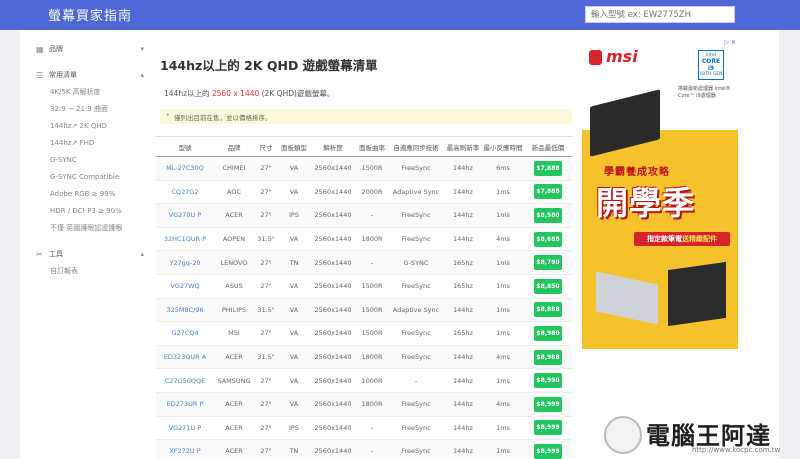  I want to click on sidebar-section-label: 品牌, so click(56, 49).